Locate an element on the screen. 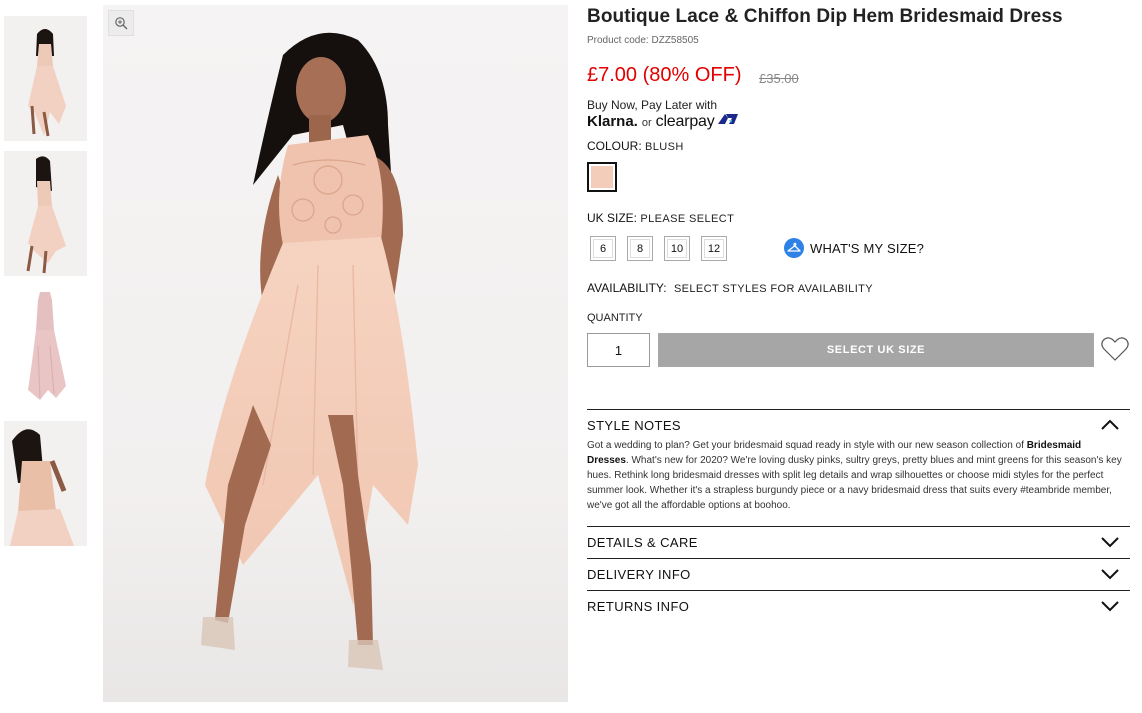  sale-price: £7.00 (80% OFF) is located at coordinates (664, 75).